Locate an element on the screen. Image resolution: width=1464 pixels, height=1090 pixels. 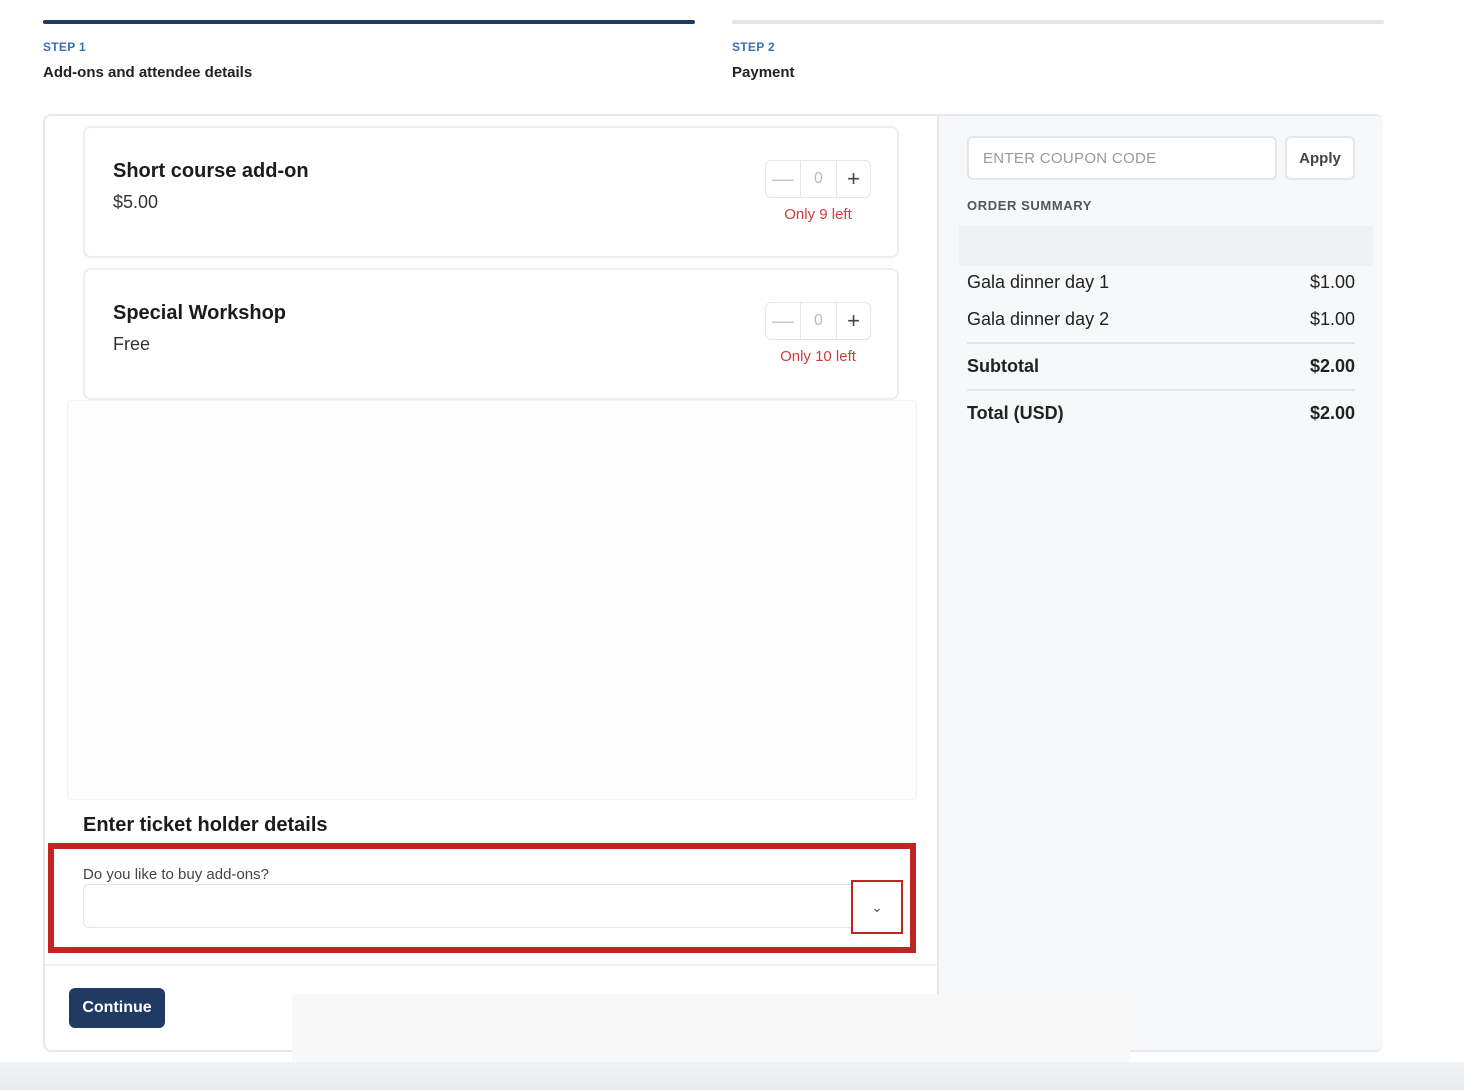
summary-header-band is located at coordinates (1166, 246).